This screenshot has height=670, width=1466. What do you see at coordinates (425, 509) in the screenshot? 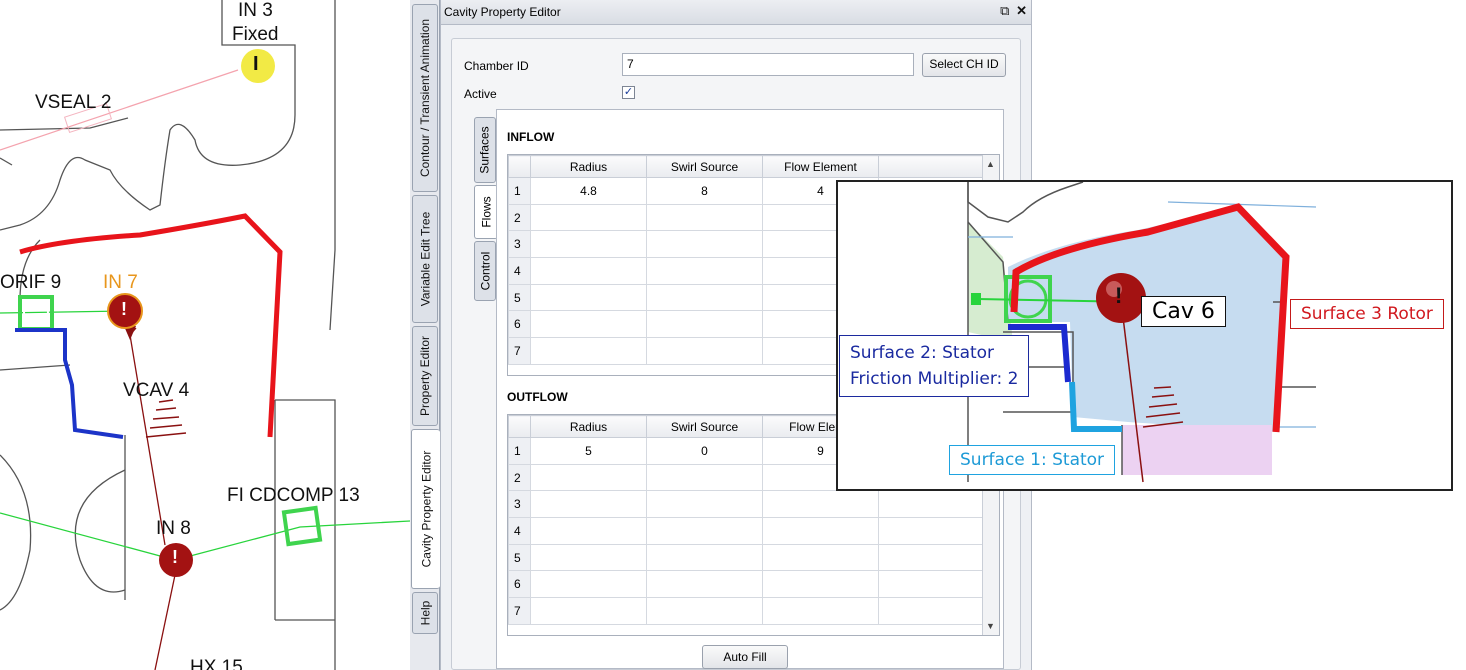
I see `tab-cavity-property-editor: Cavity Property Editor` at bounding box center [425, 509].